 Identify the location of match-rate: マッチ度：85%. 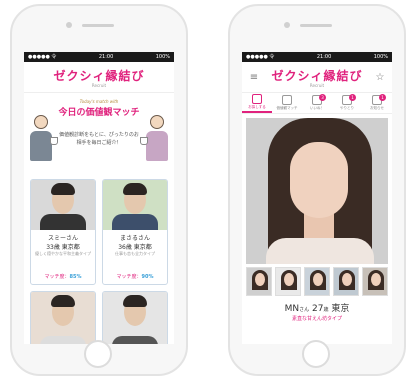
(63, 276).